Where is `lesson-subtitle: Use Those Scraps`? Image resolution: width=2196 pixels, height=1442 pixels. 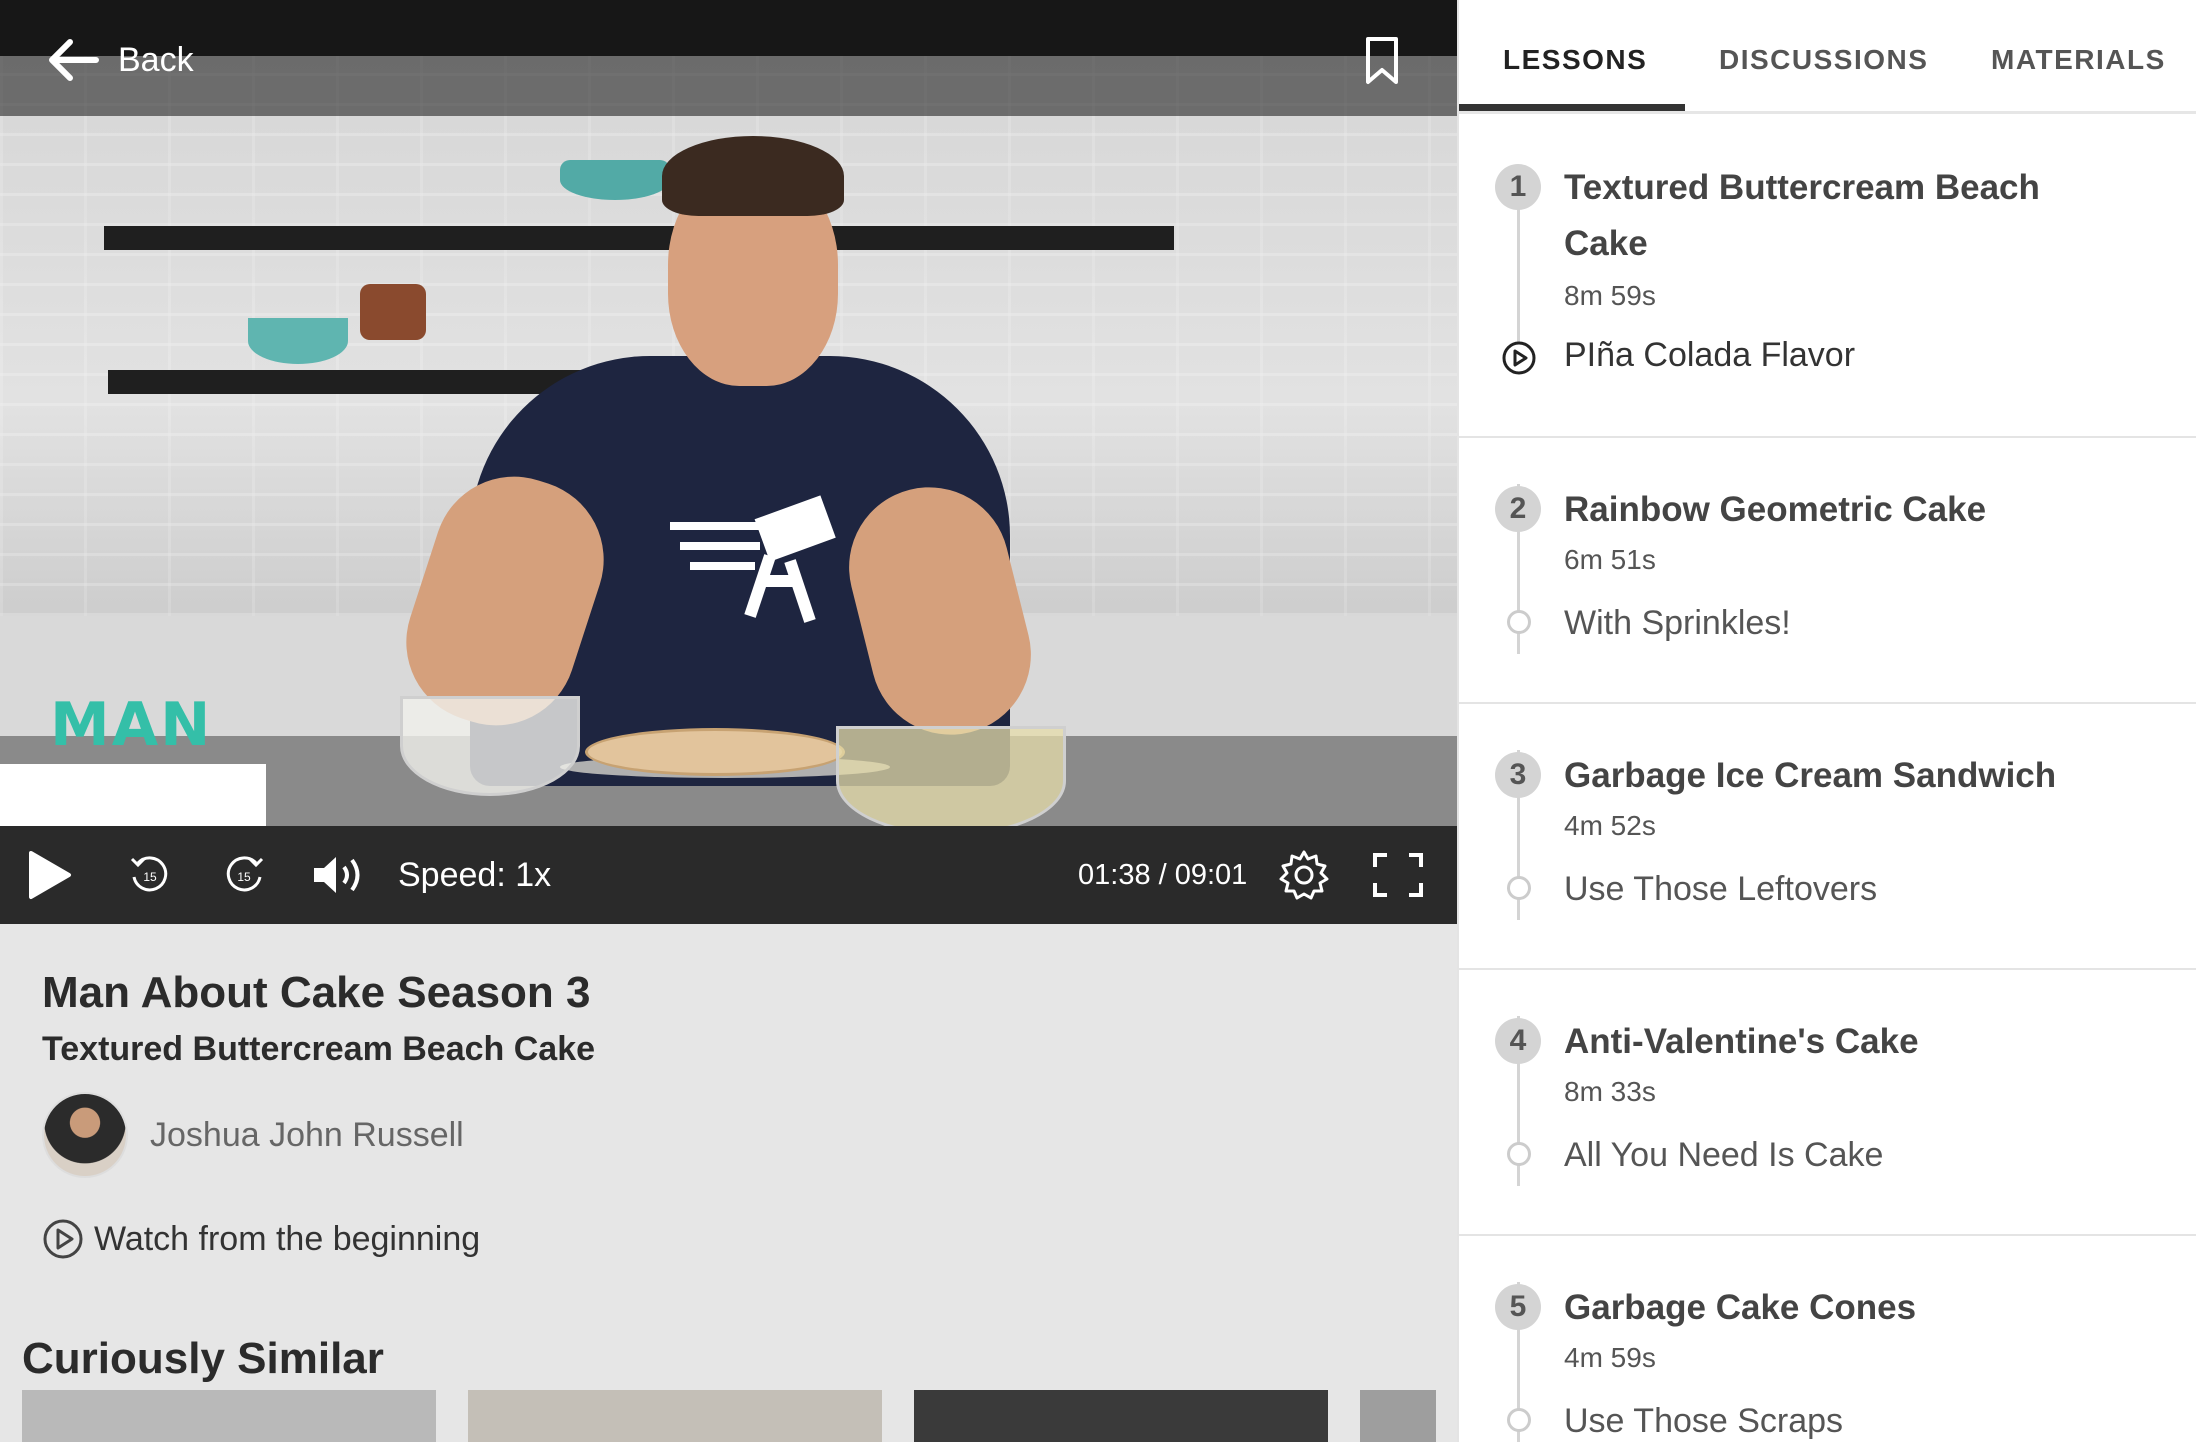 lesson-subtitle: Use Those Scraps is located at coordinates (1704, 1421).